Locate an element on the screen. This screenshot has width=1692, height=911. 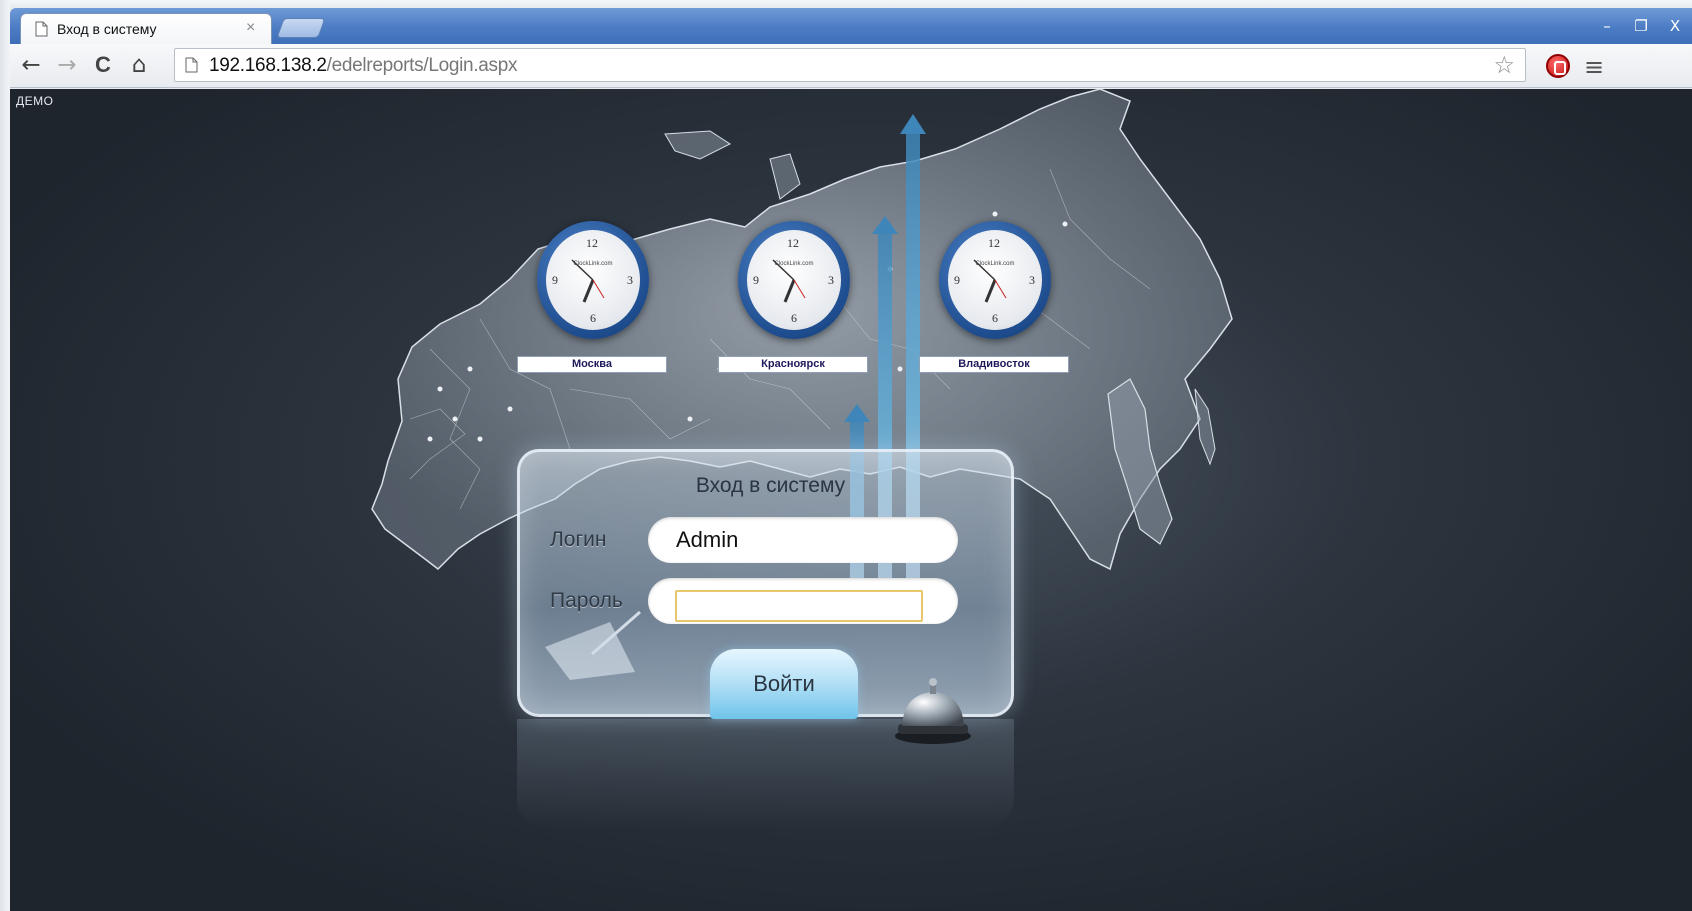
bell-icon is located at coordinates (933, 711).